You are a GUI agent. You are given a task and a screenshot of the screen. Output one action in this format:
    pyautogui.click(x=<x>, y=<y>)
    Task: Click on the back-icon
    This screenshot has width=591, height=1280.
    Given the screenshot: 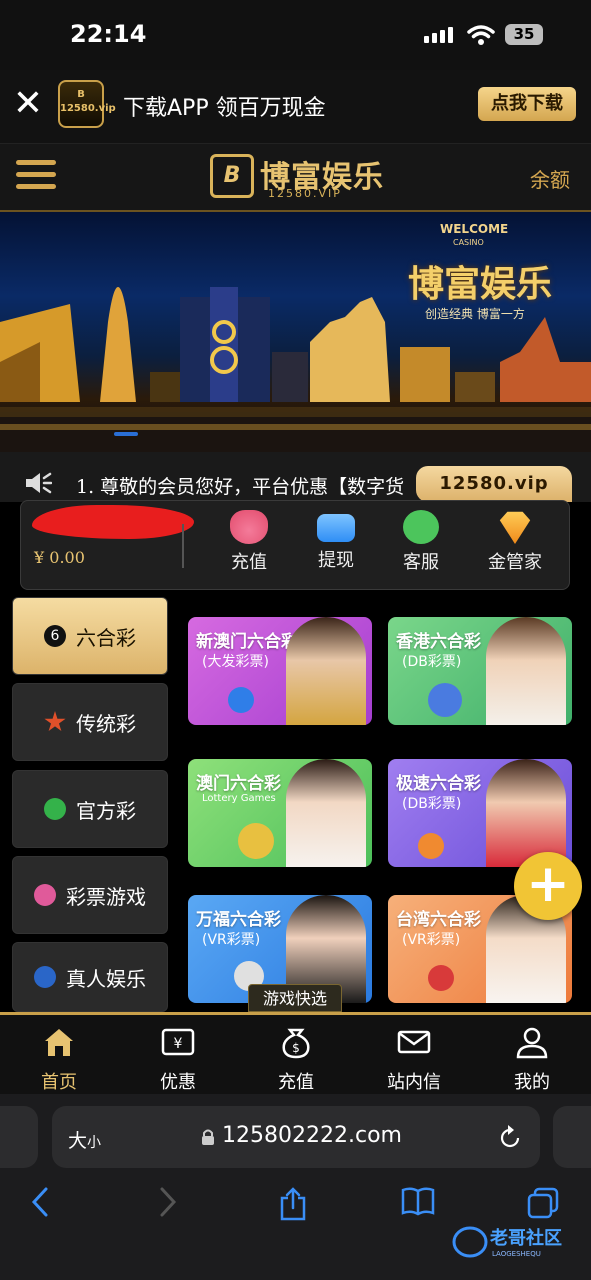 What is the action you would take?
    pyautogui.click(x=40, y=1202)
    